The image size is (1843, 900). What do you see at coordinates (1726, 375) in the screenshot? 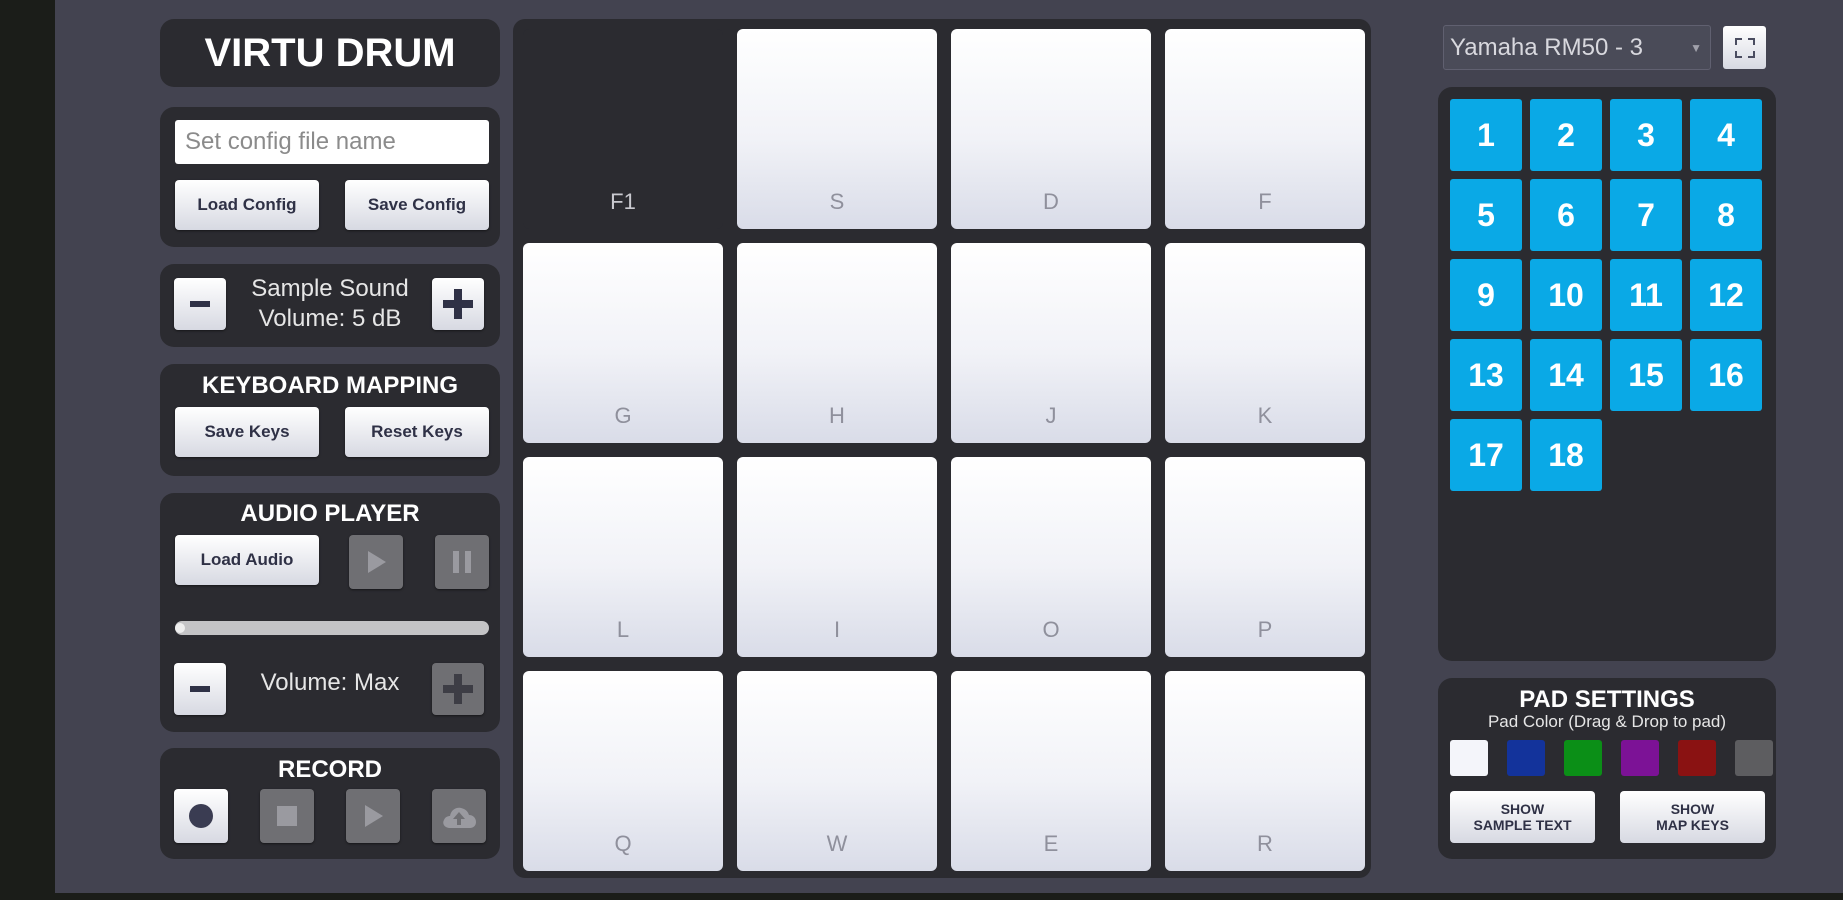
I see `sample-button: 16` at bounding box center [1726, 375].